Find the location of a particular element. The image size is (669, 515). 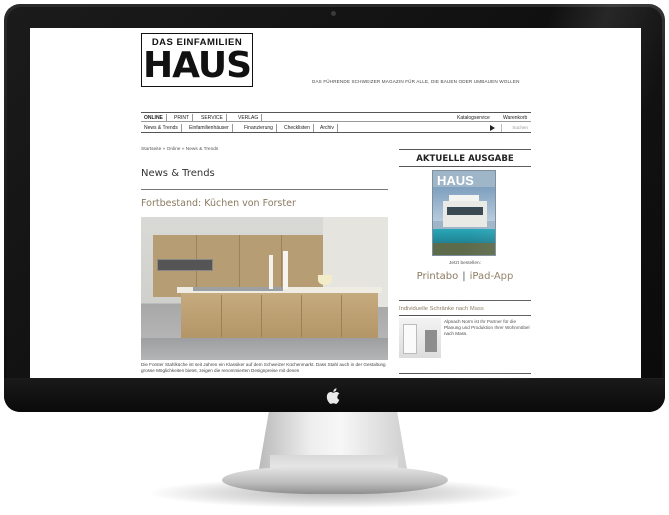

ipad-app-link: iPad-App is located at coordinates (492, 276).